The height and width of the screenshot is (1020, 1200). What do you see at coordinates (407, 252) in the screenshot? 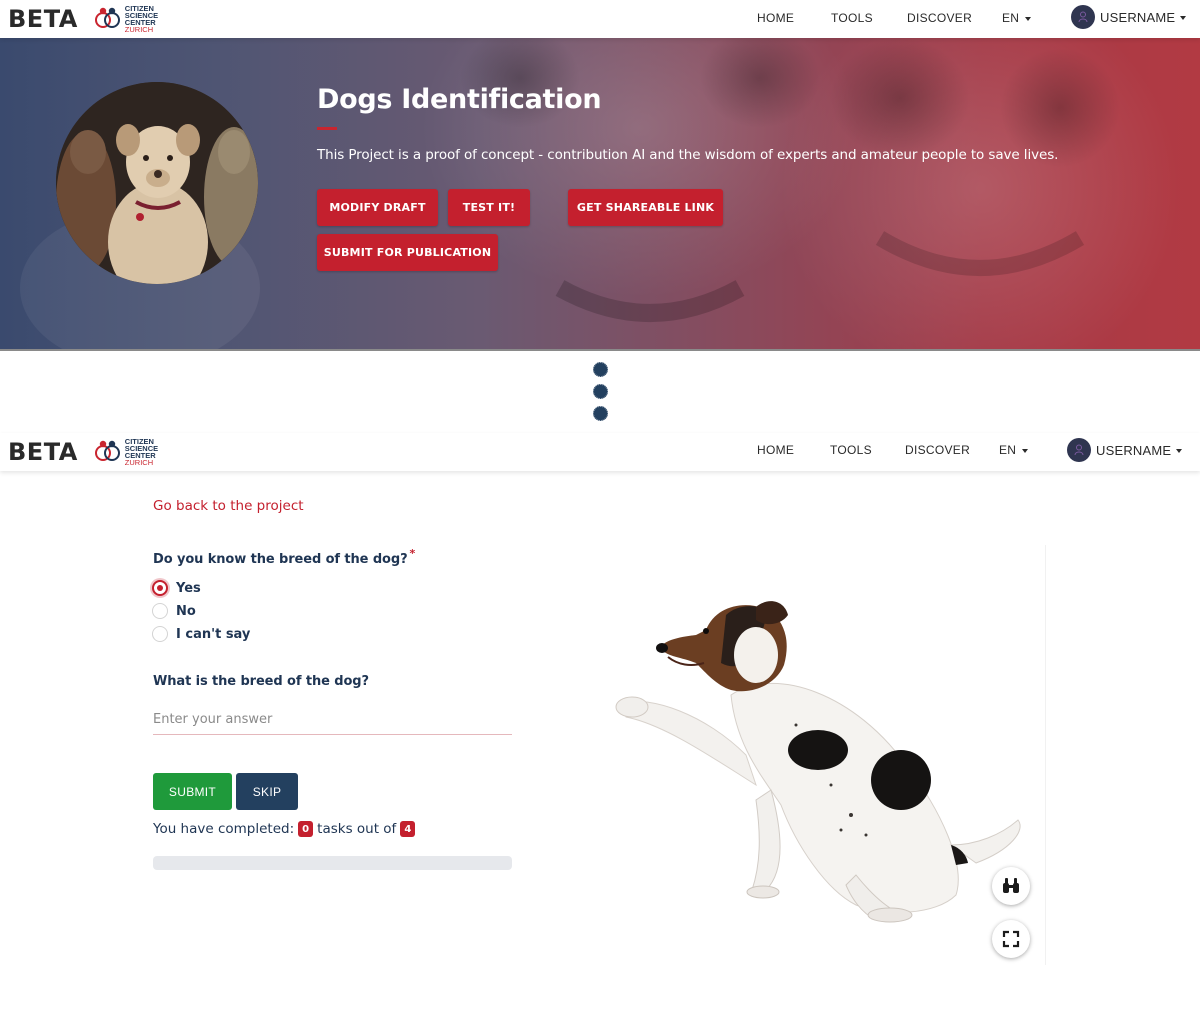
I see `submit-for-publication-button: SUBMIT FOR PUBLICATION` at bounding box center [407, 252].